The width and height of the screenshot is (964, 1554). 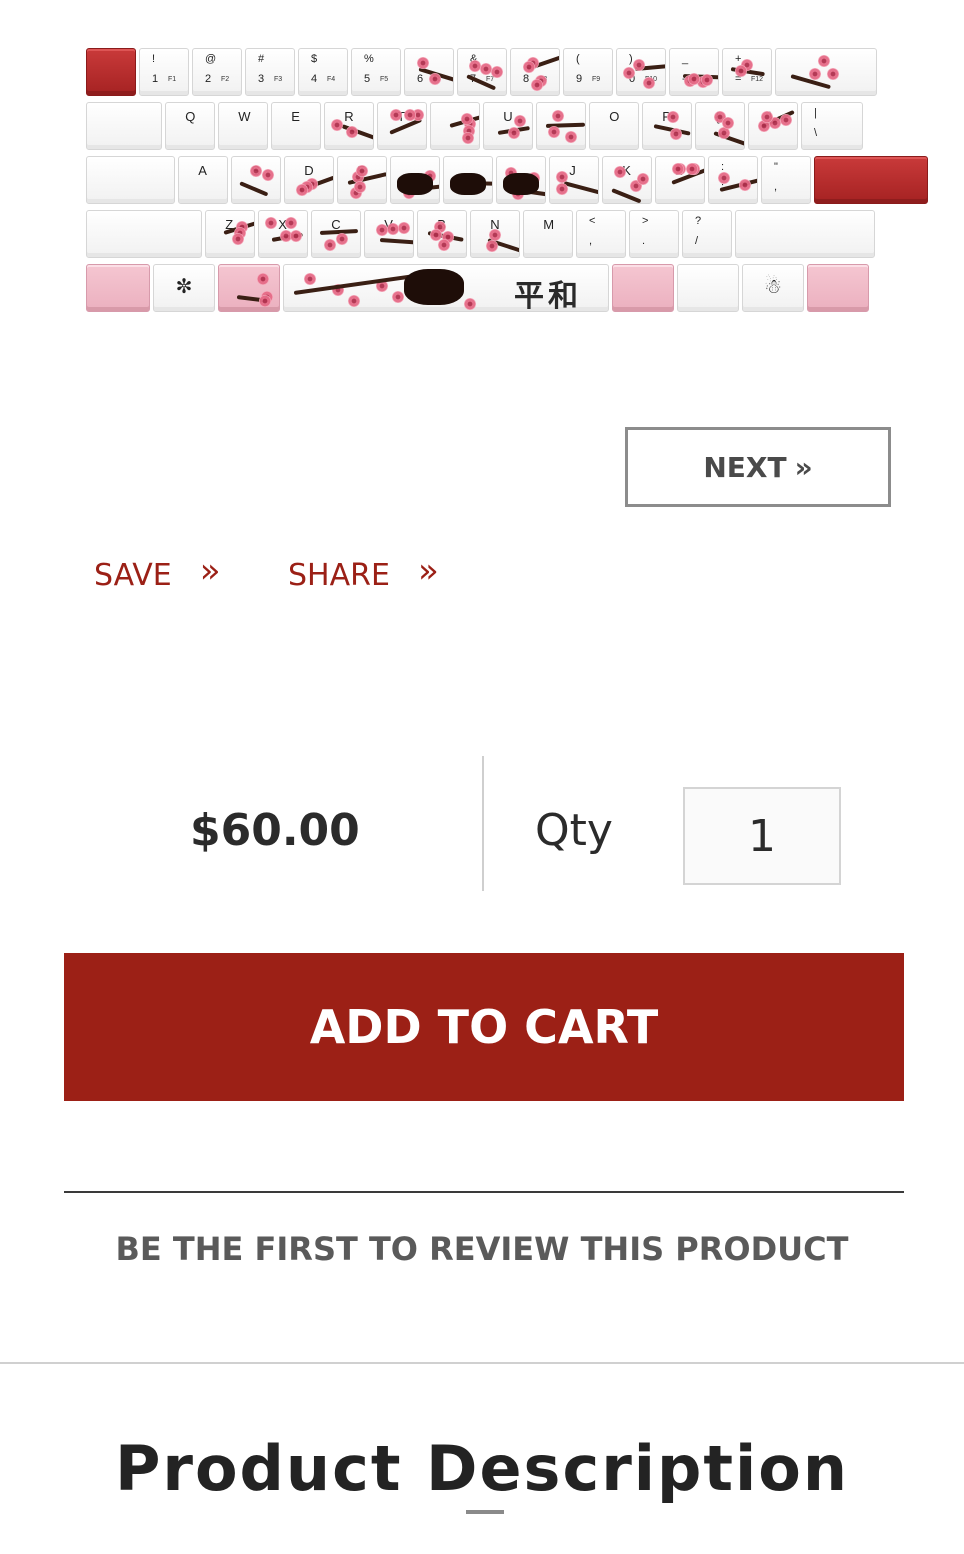 What do you see at coordinates (614, 126) in the screenshot?
I see `keycap: O` at bounding box center [614, 126].